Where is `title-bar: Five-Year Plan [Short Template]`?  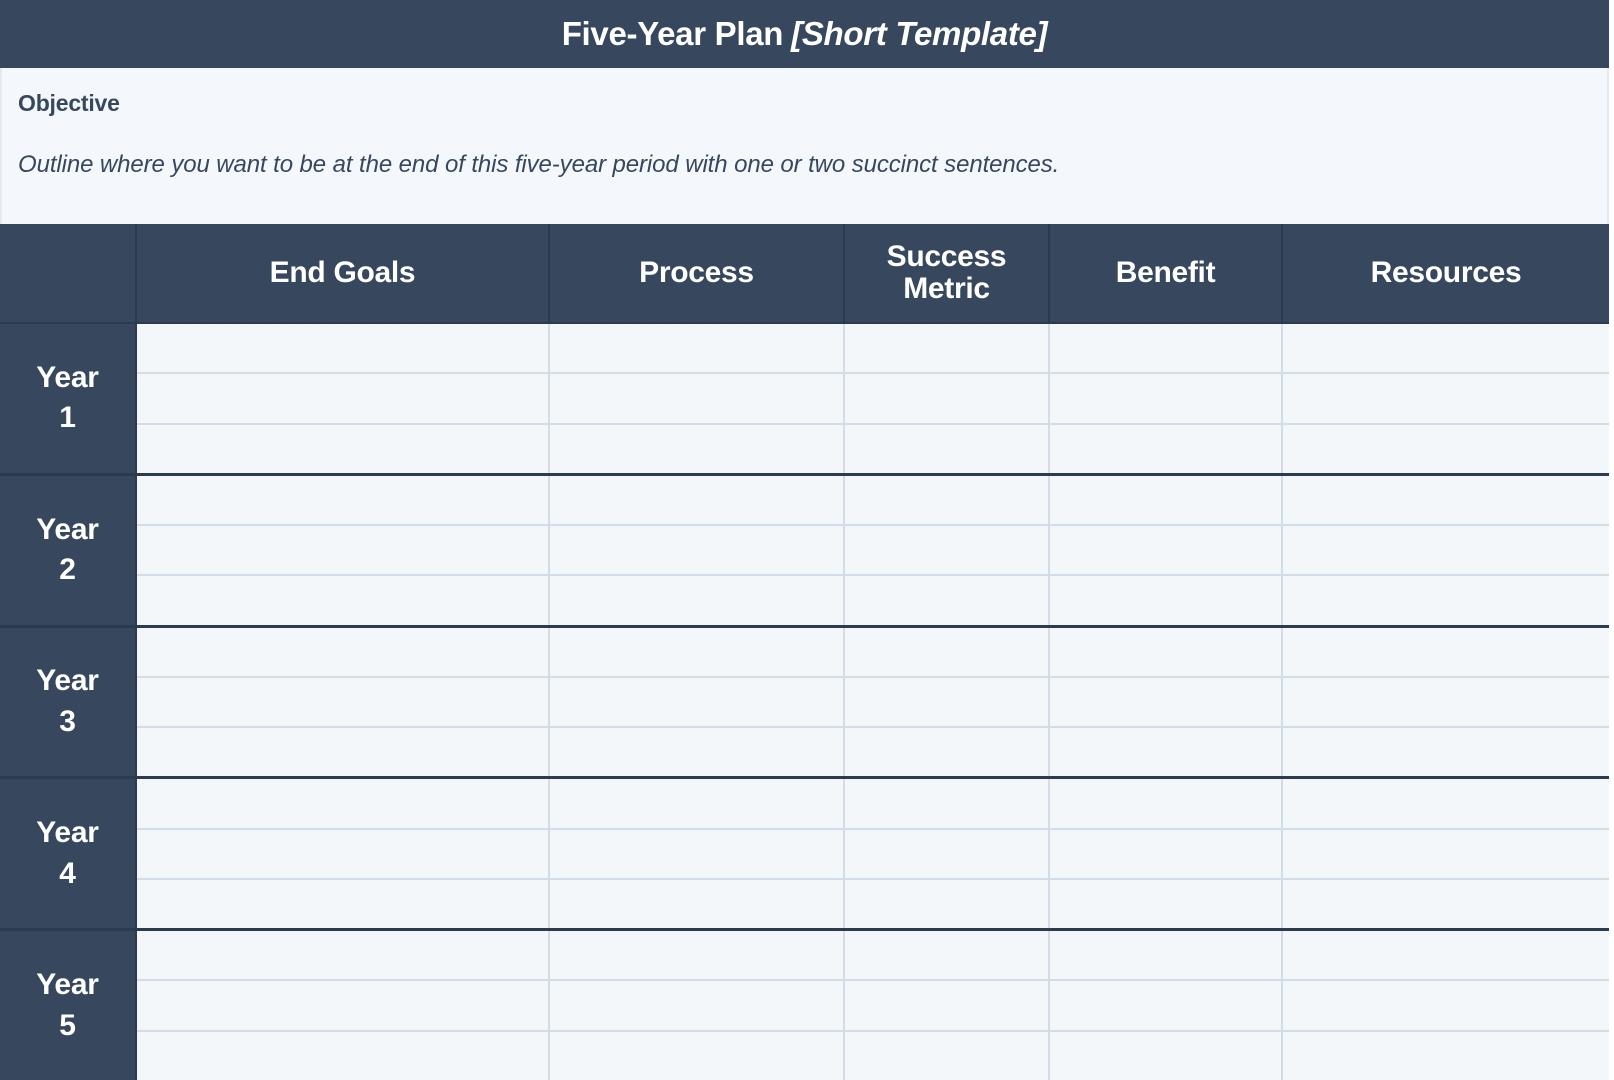
title-bar: Five-Year Plan [Short Template] is located at coordinates (804, 34).